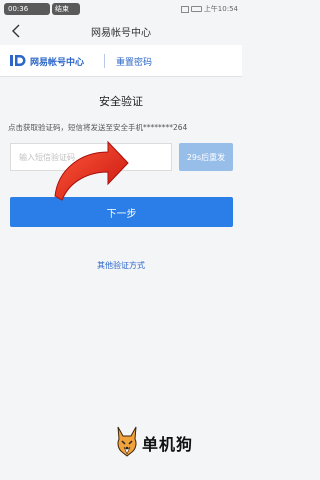  I want to click on end-call-pill: 结束, so click(66, 9).